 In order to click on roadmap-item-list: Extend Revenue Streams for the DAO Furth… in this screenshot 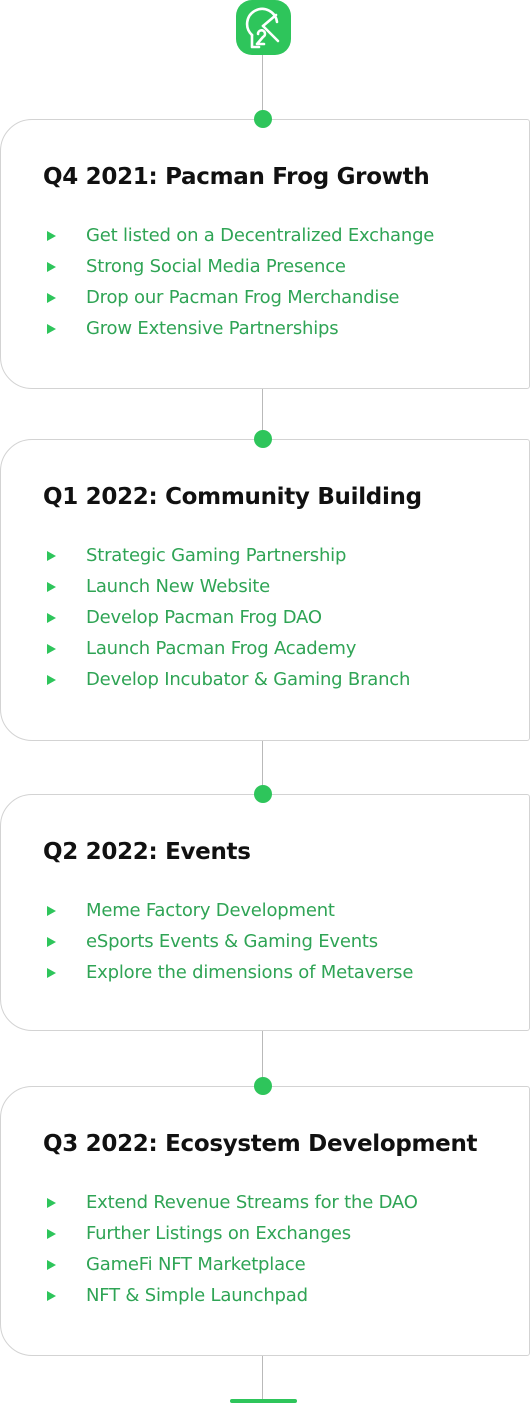, I will do `click(232, 1249)`.